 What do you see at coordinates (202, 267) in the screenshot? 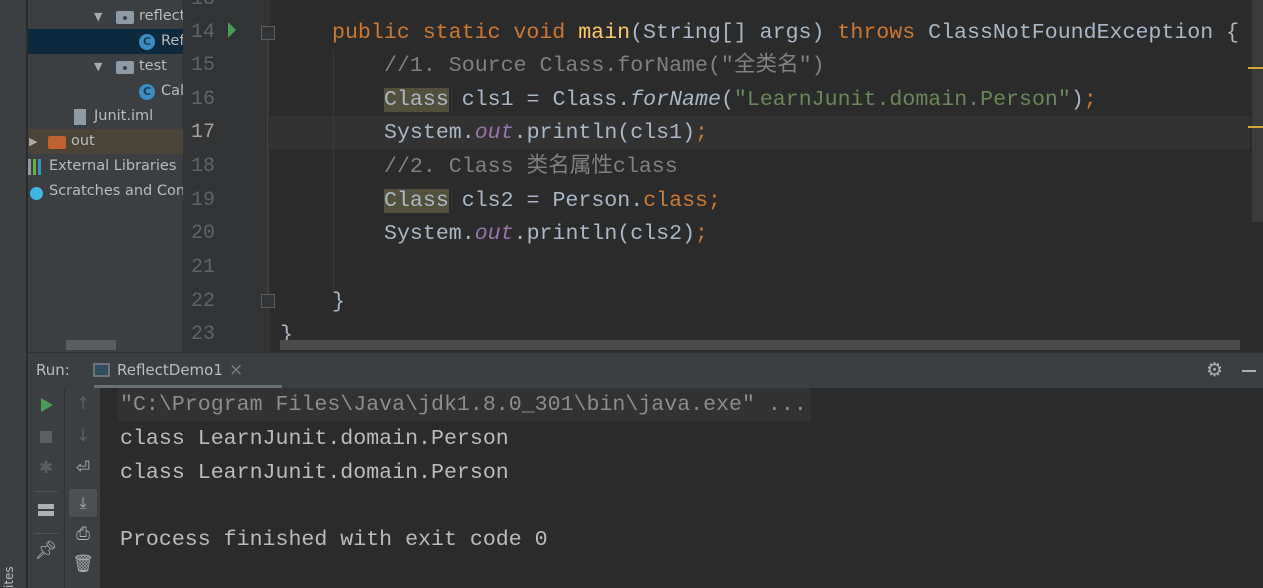
I see `line-number: 21` at bounding box center [202, 267].